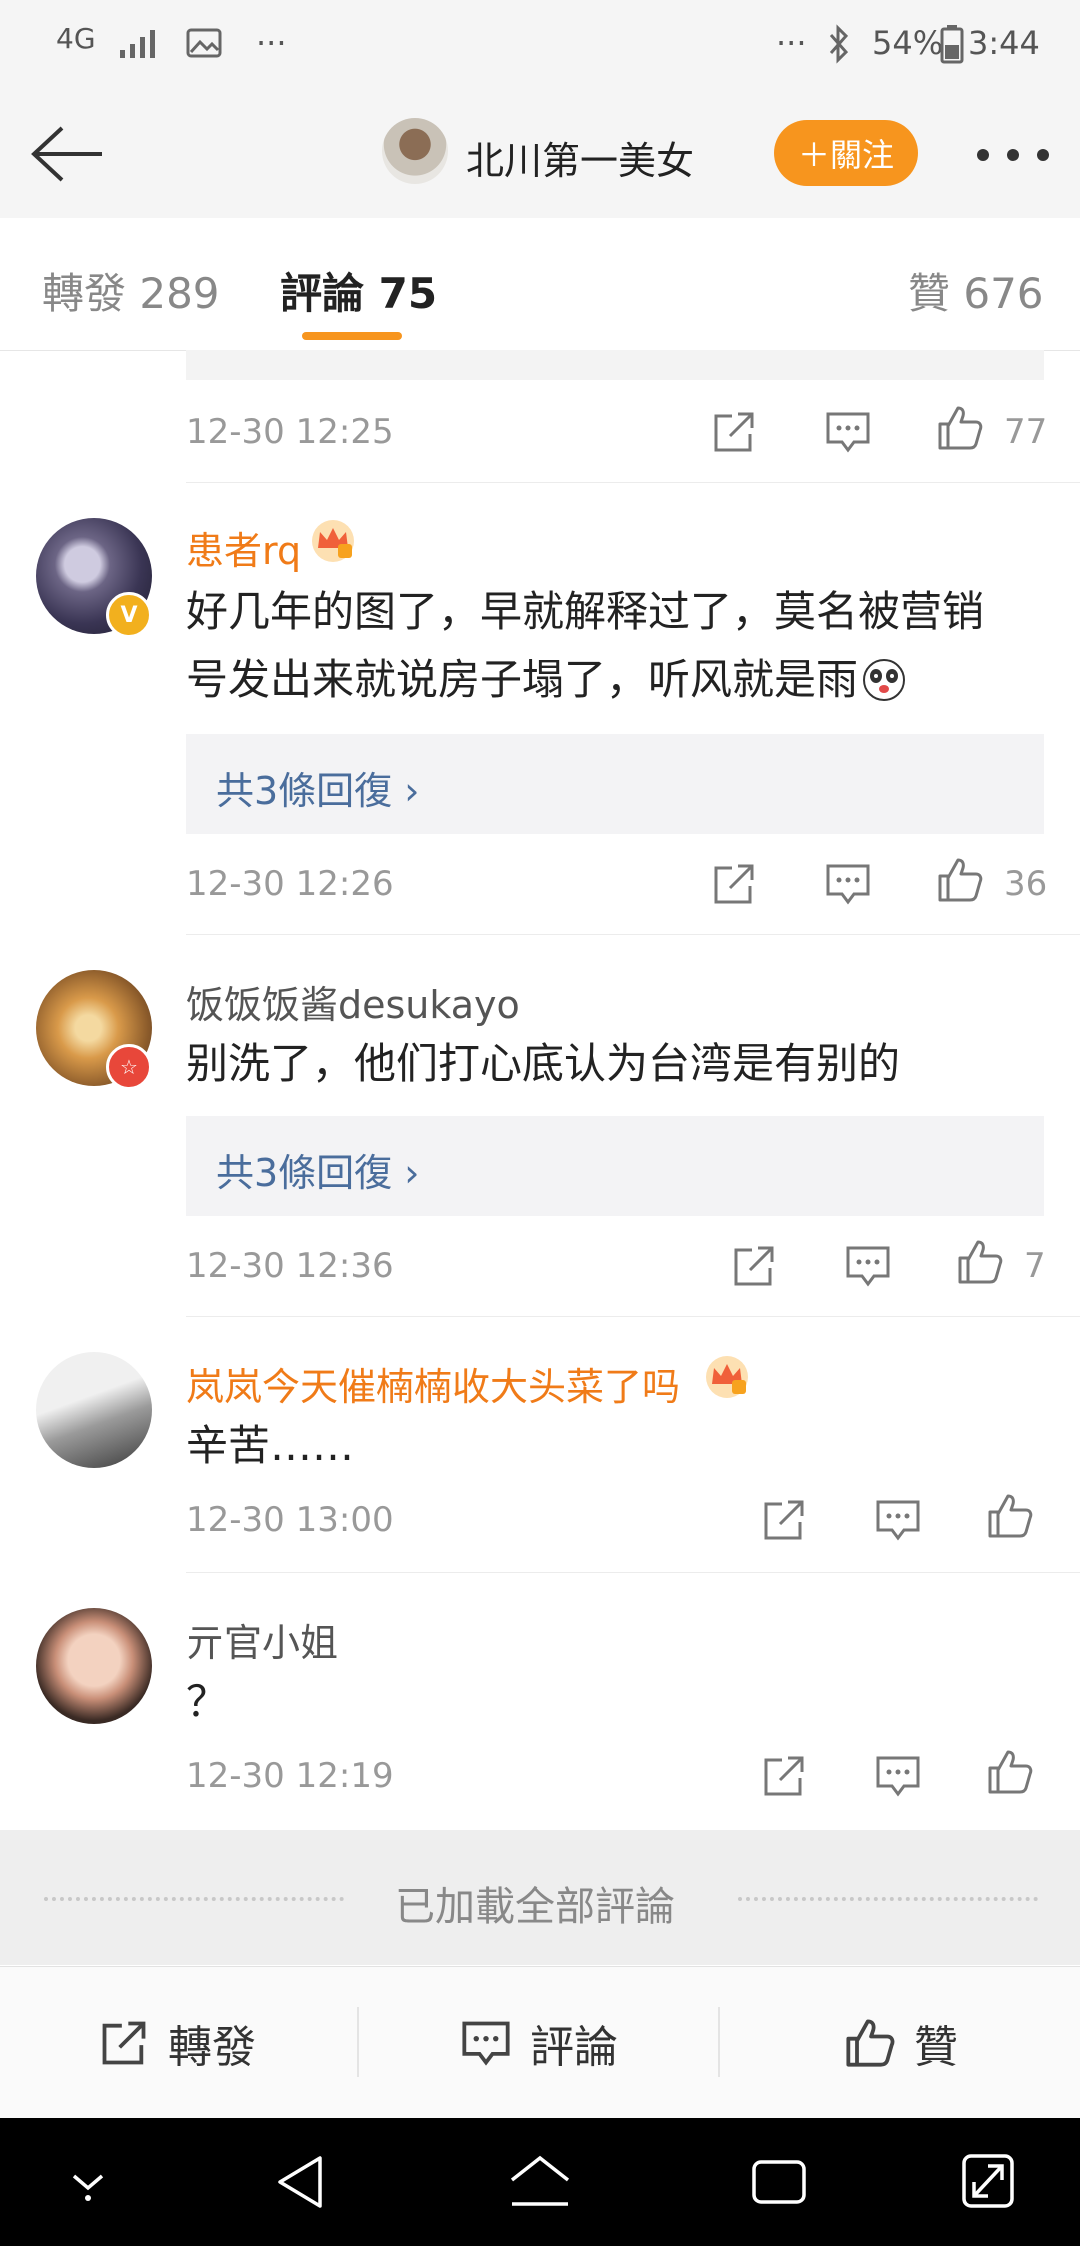  What do you see at coordinates (901, 2043) in the screenshot?
I see `like-action: 贊` at bounding box center [901, 2043].